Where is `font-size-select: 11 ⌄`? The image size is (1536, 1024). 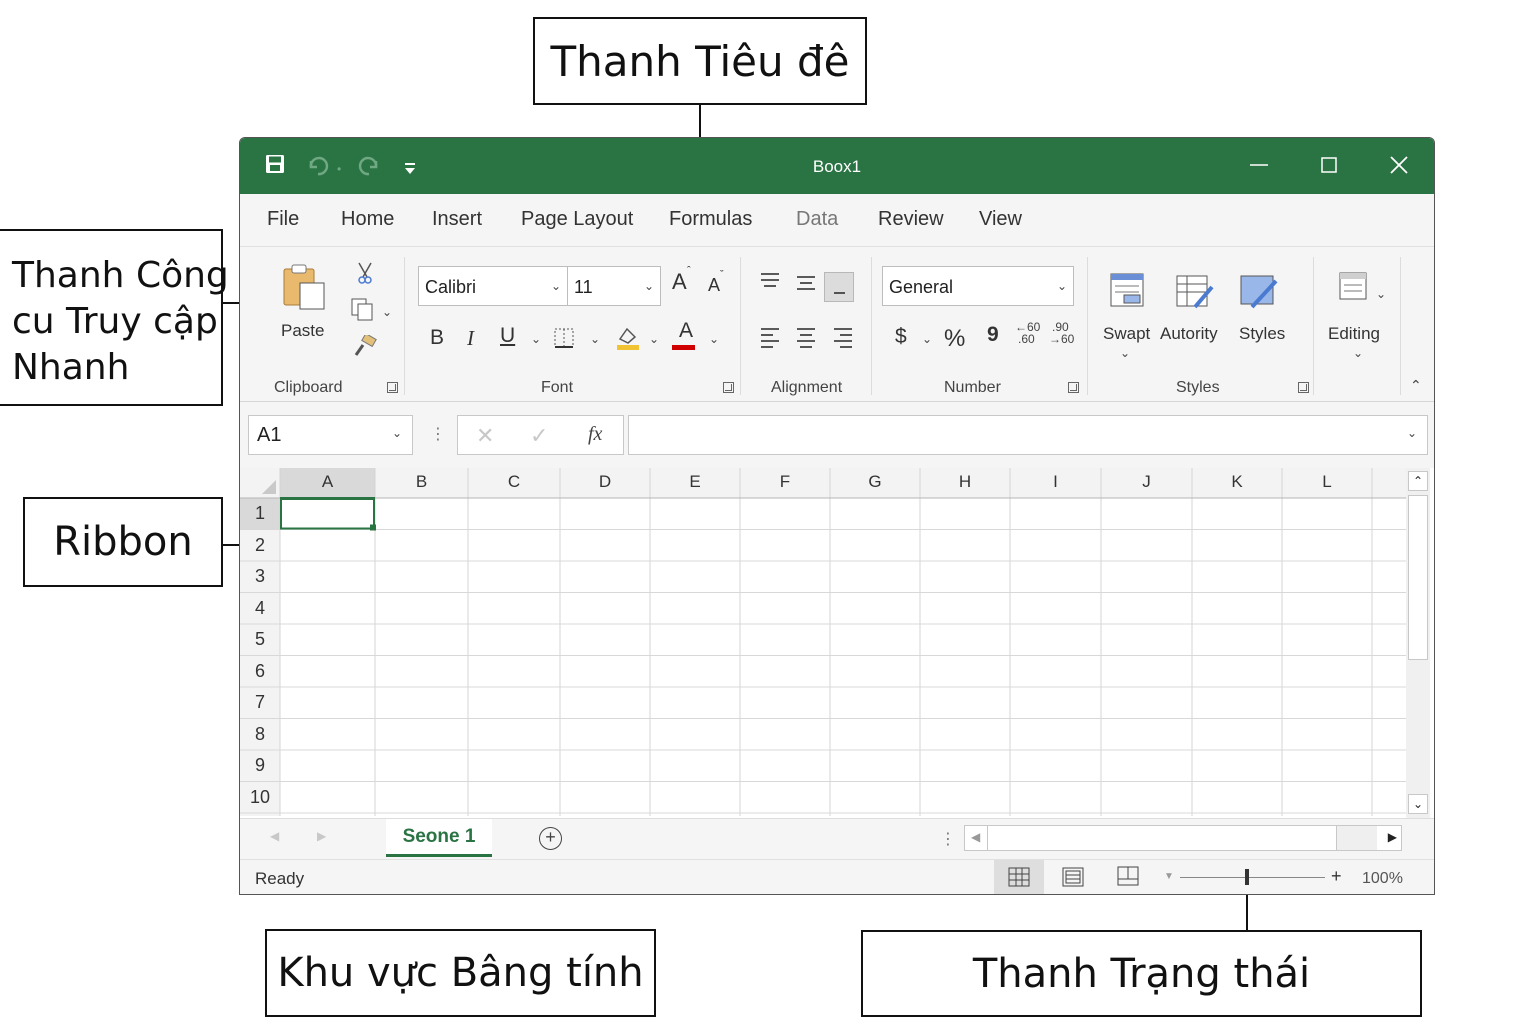 font-size-select: 11 ⌄ is located at coordinates (614, 286).